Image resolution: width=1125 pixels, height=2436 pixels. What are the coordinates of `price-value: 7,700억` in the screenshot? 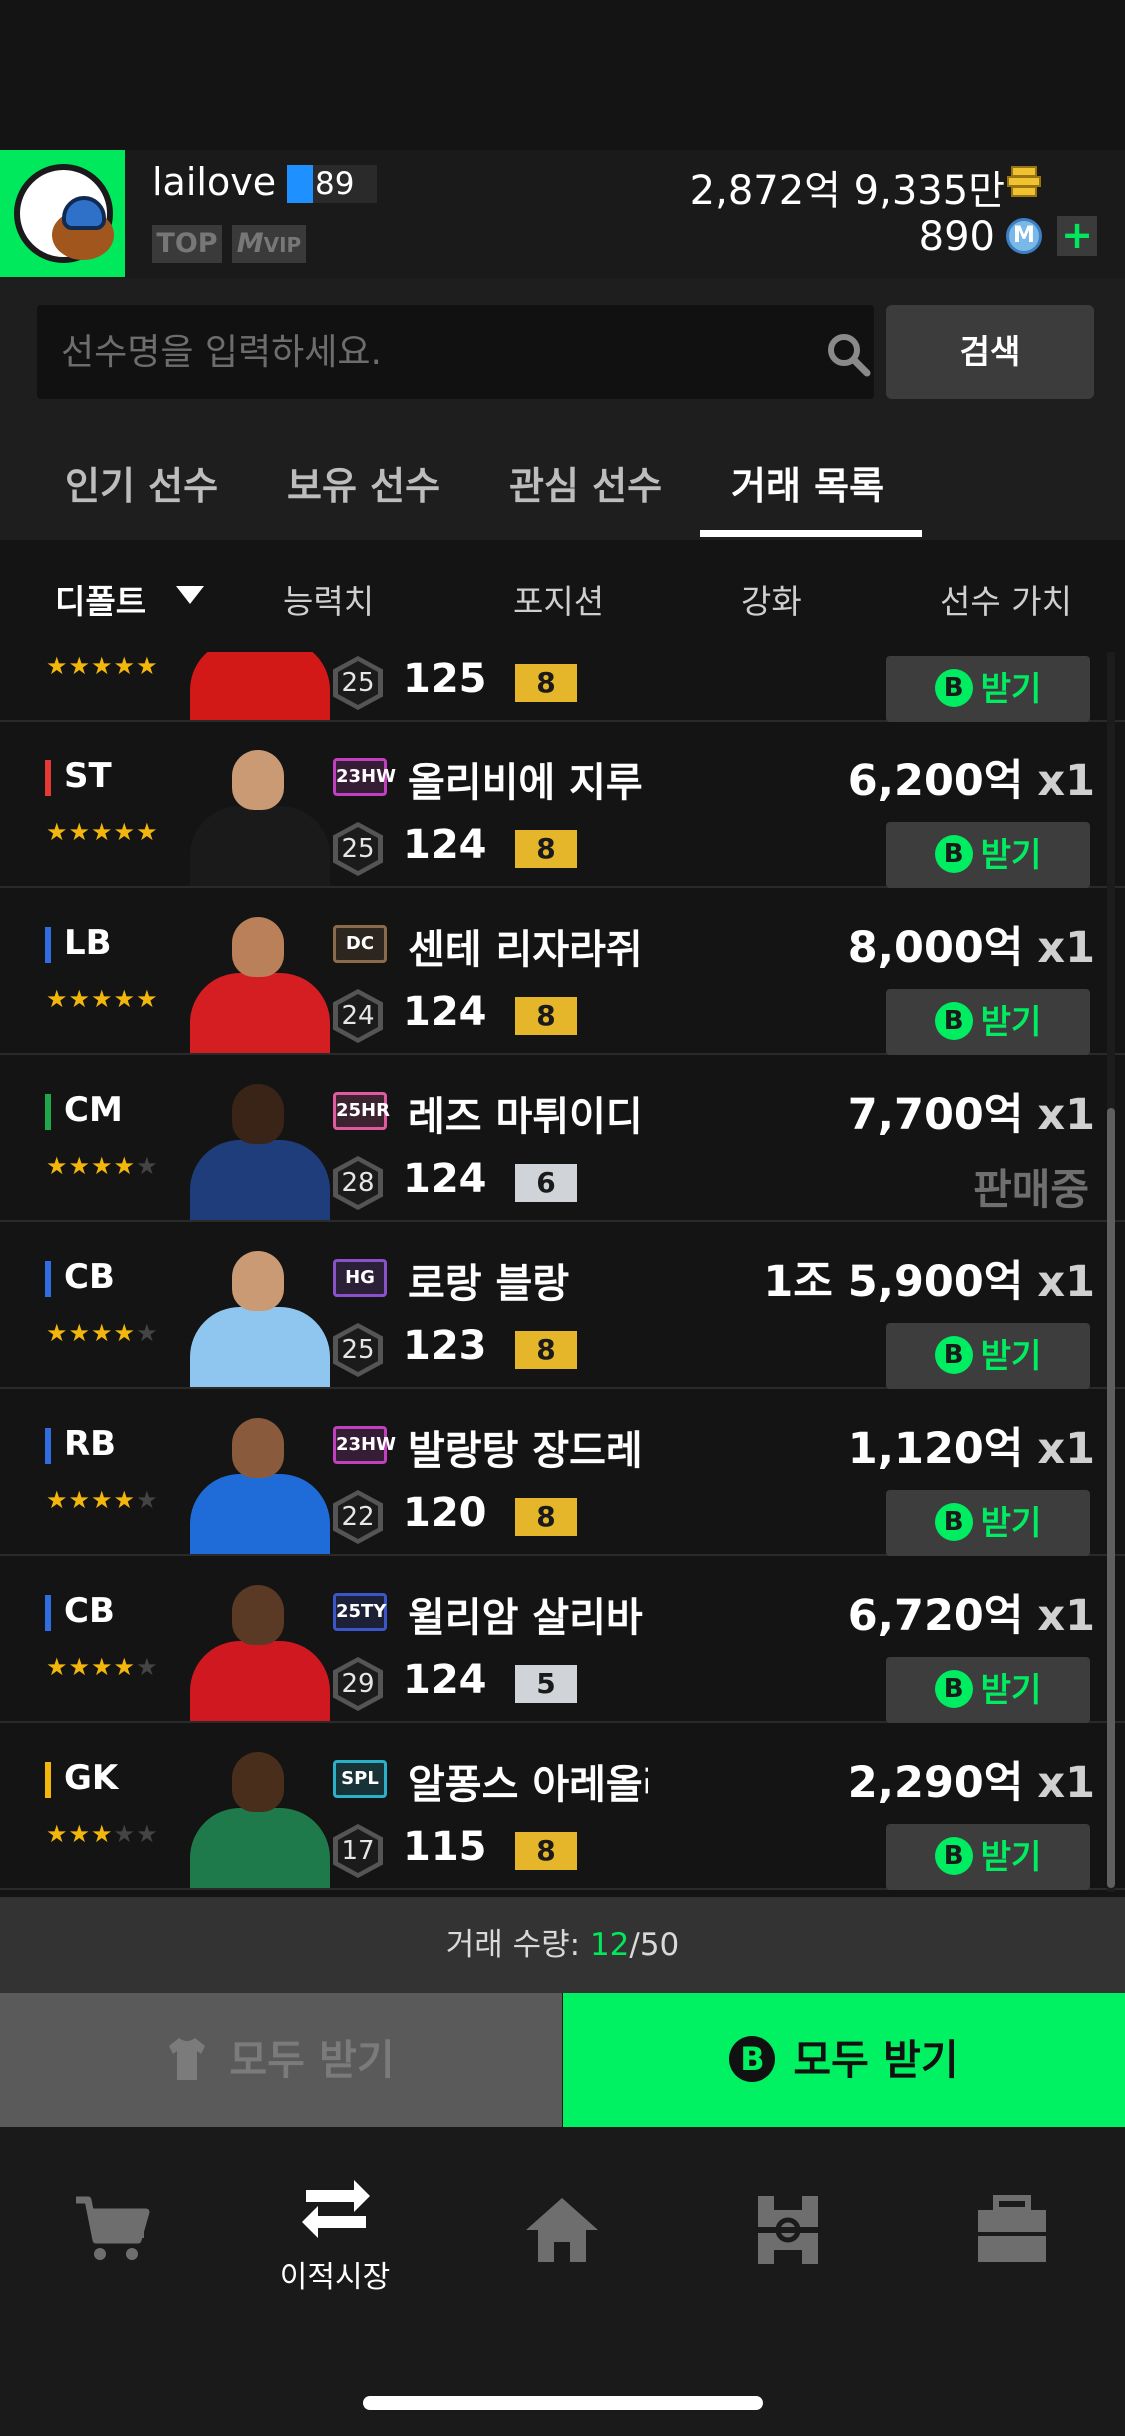 It's located at (935, 1115).